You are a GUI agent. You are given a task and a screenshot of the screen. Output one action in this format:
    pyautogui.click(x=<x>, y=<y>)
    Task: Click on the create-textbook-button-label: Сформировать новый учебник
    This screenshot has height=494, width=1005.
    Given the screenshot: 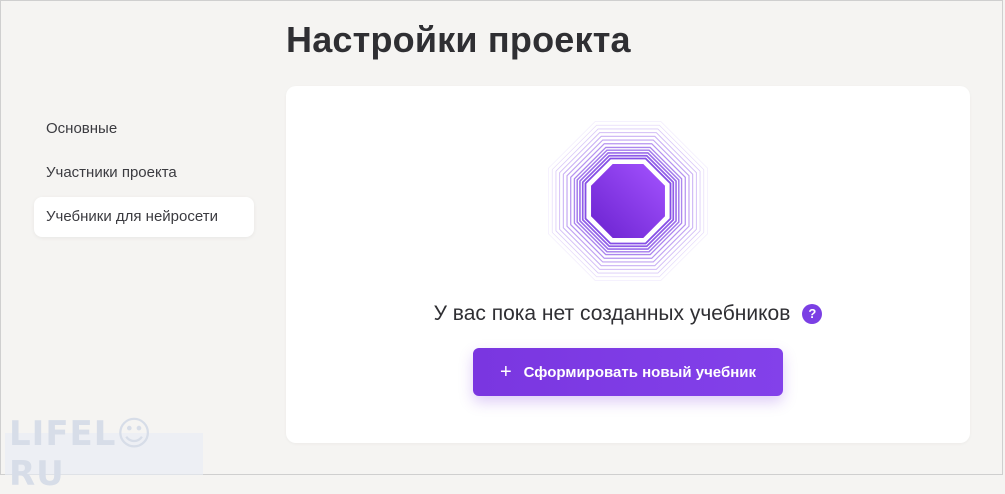 What is the action you would take?
    pyautogui.click(x=639, y=372)
    